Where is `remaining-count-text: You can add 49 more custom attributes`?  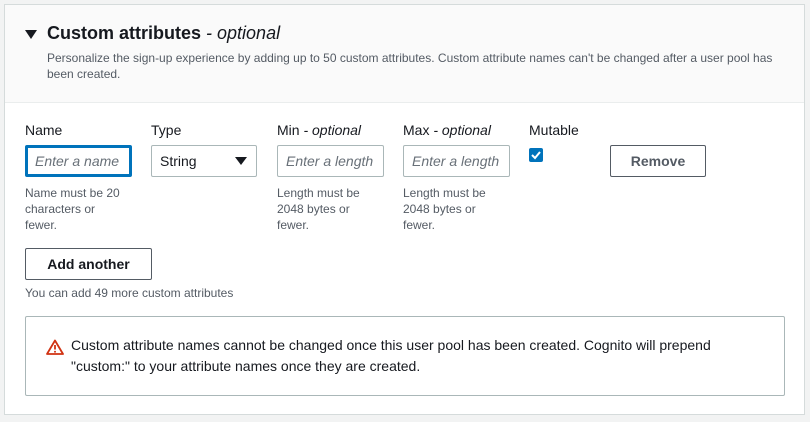 remaining-count-text: You can add 49 more custom attributes is located at coordinates (129, 293).